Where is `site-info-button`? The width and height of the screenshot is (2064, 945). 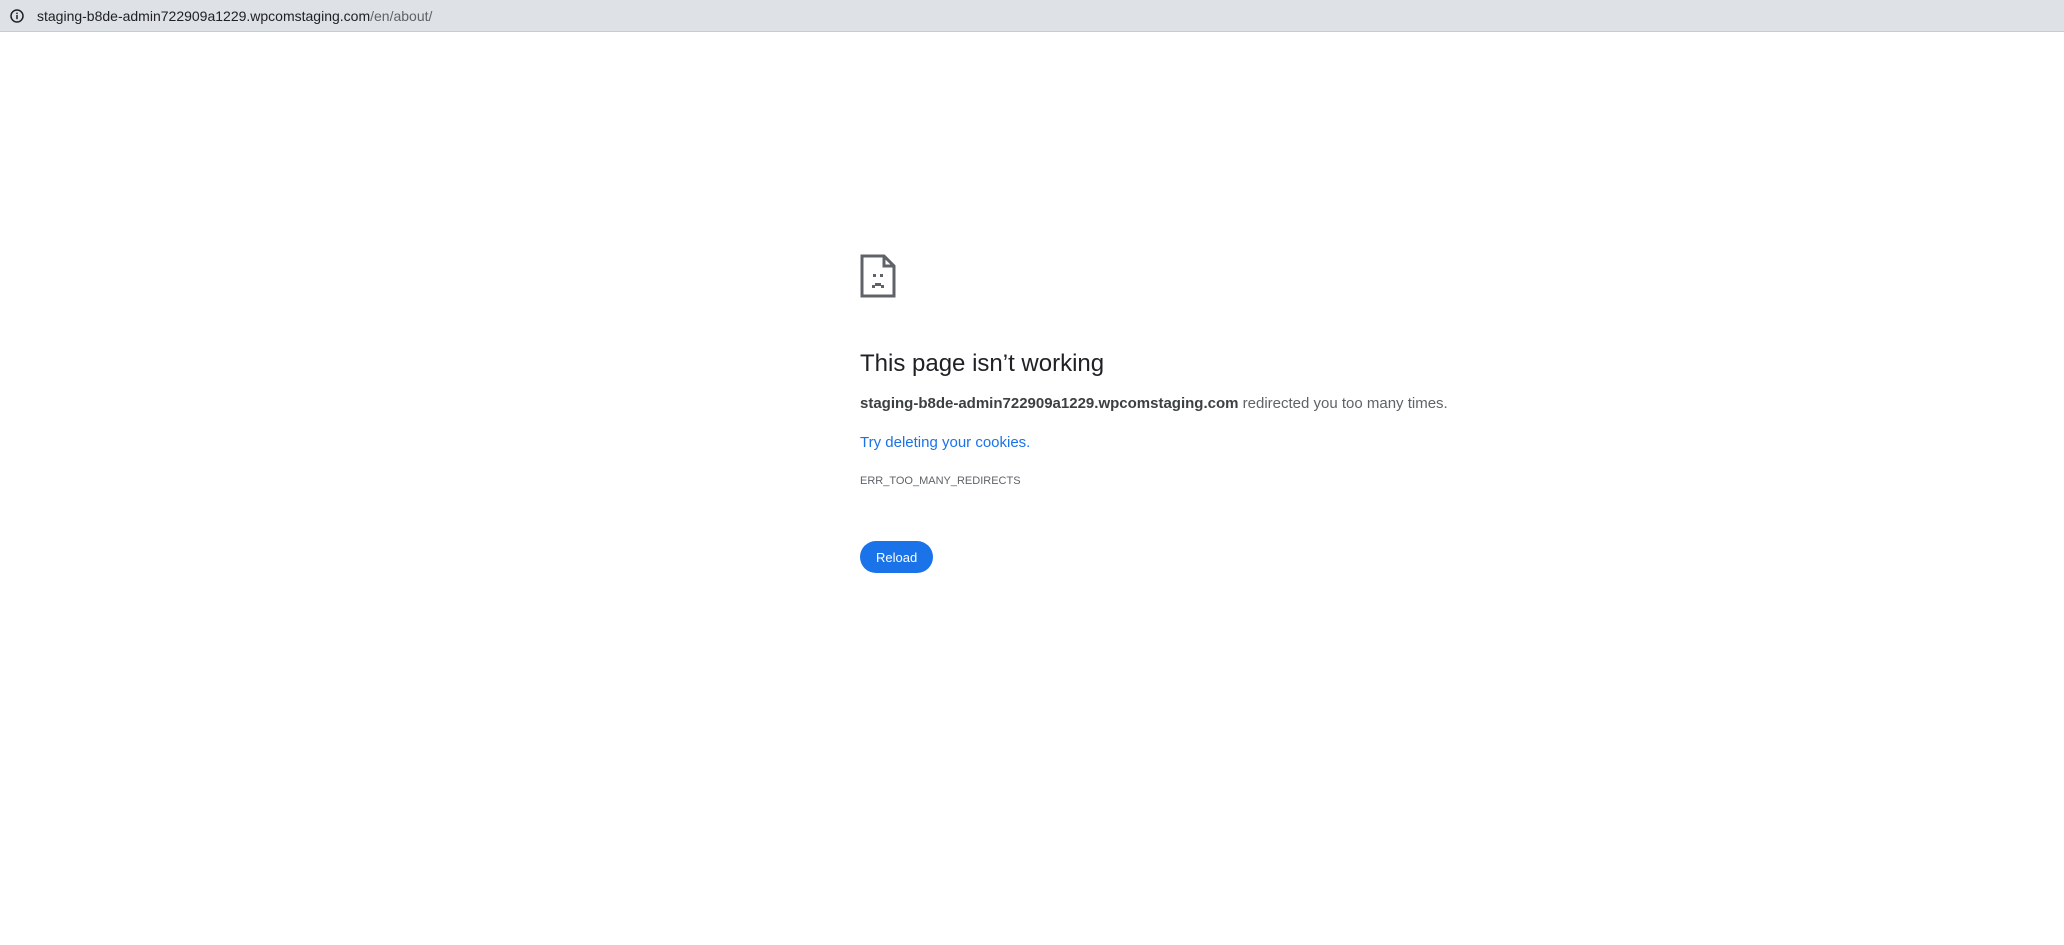
site-info-button is located at coordinates (17, 16).